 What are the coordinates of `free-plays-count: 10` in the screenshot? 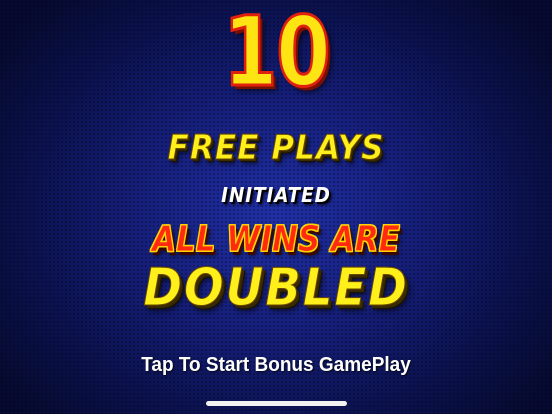 It's located at (277, 54).